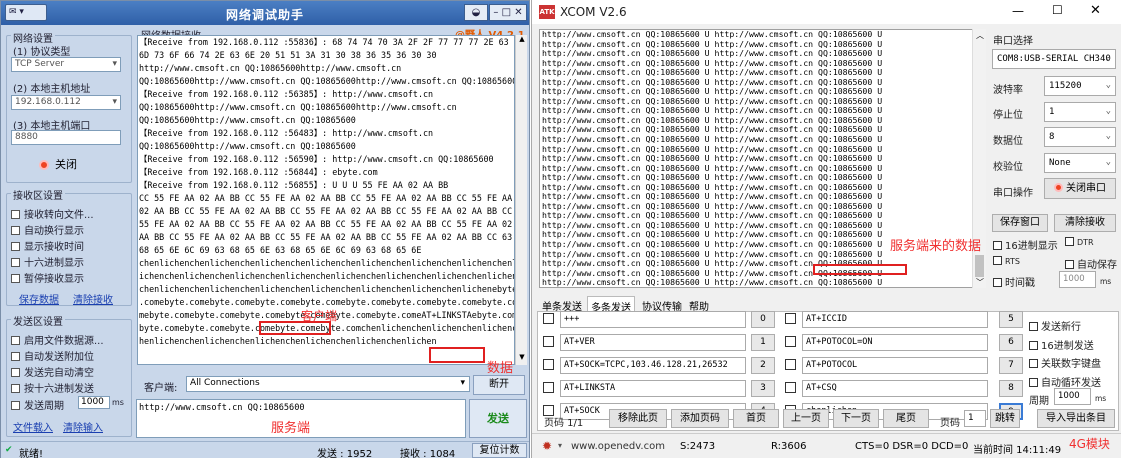 The width and height of the screenshot is (1121, 460). I want to click on save-window-button: 保存窗口, so click(1020, 223).